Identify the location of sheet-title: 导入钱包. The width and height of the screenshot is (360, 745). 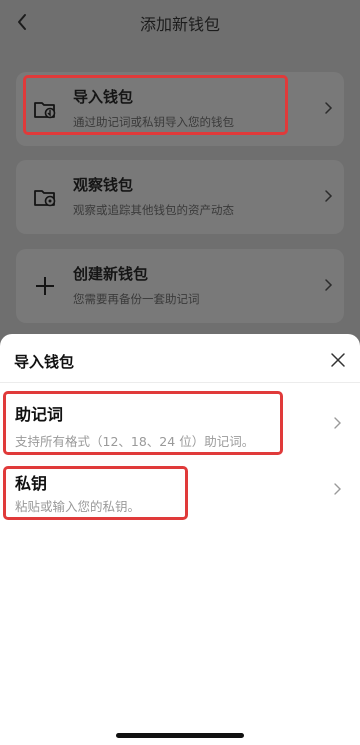
(44, 362).